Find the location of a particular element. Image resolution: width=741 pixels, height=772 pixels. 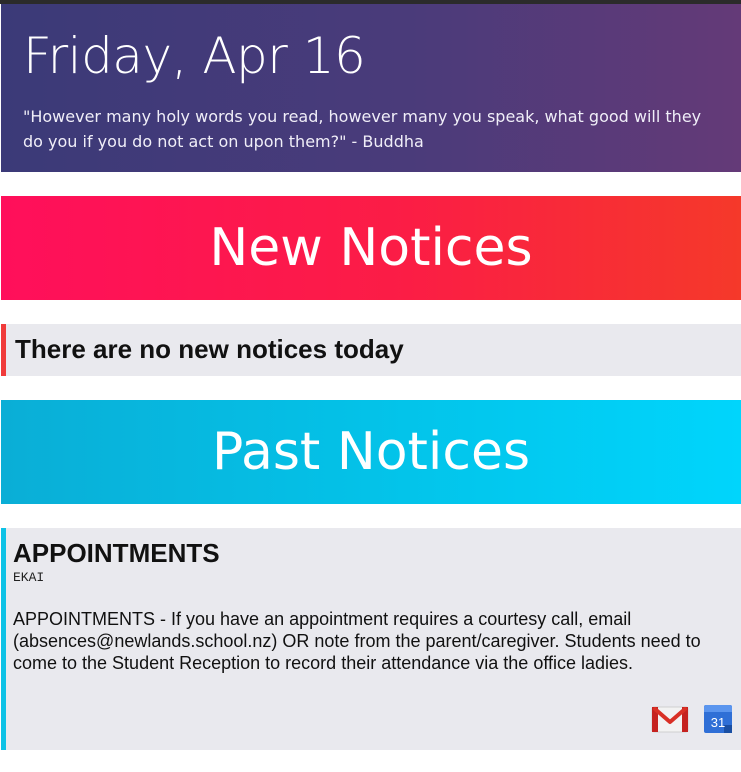

gmail-icon is located at coordinates (670, 719).